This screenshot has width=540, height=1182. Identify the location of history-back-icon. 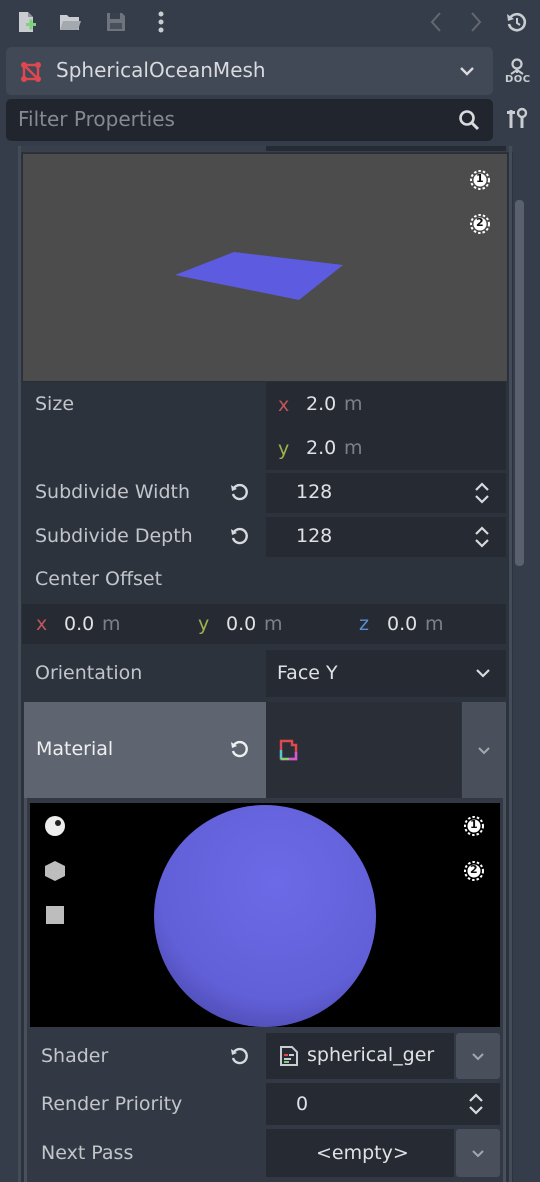
(437, 22).